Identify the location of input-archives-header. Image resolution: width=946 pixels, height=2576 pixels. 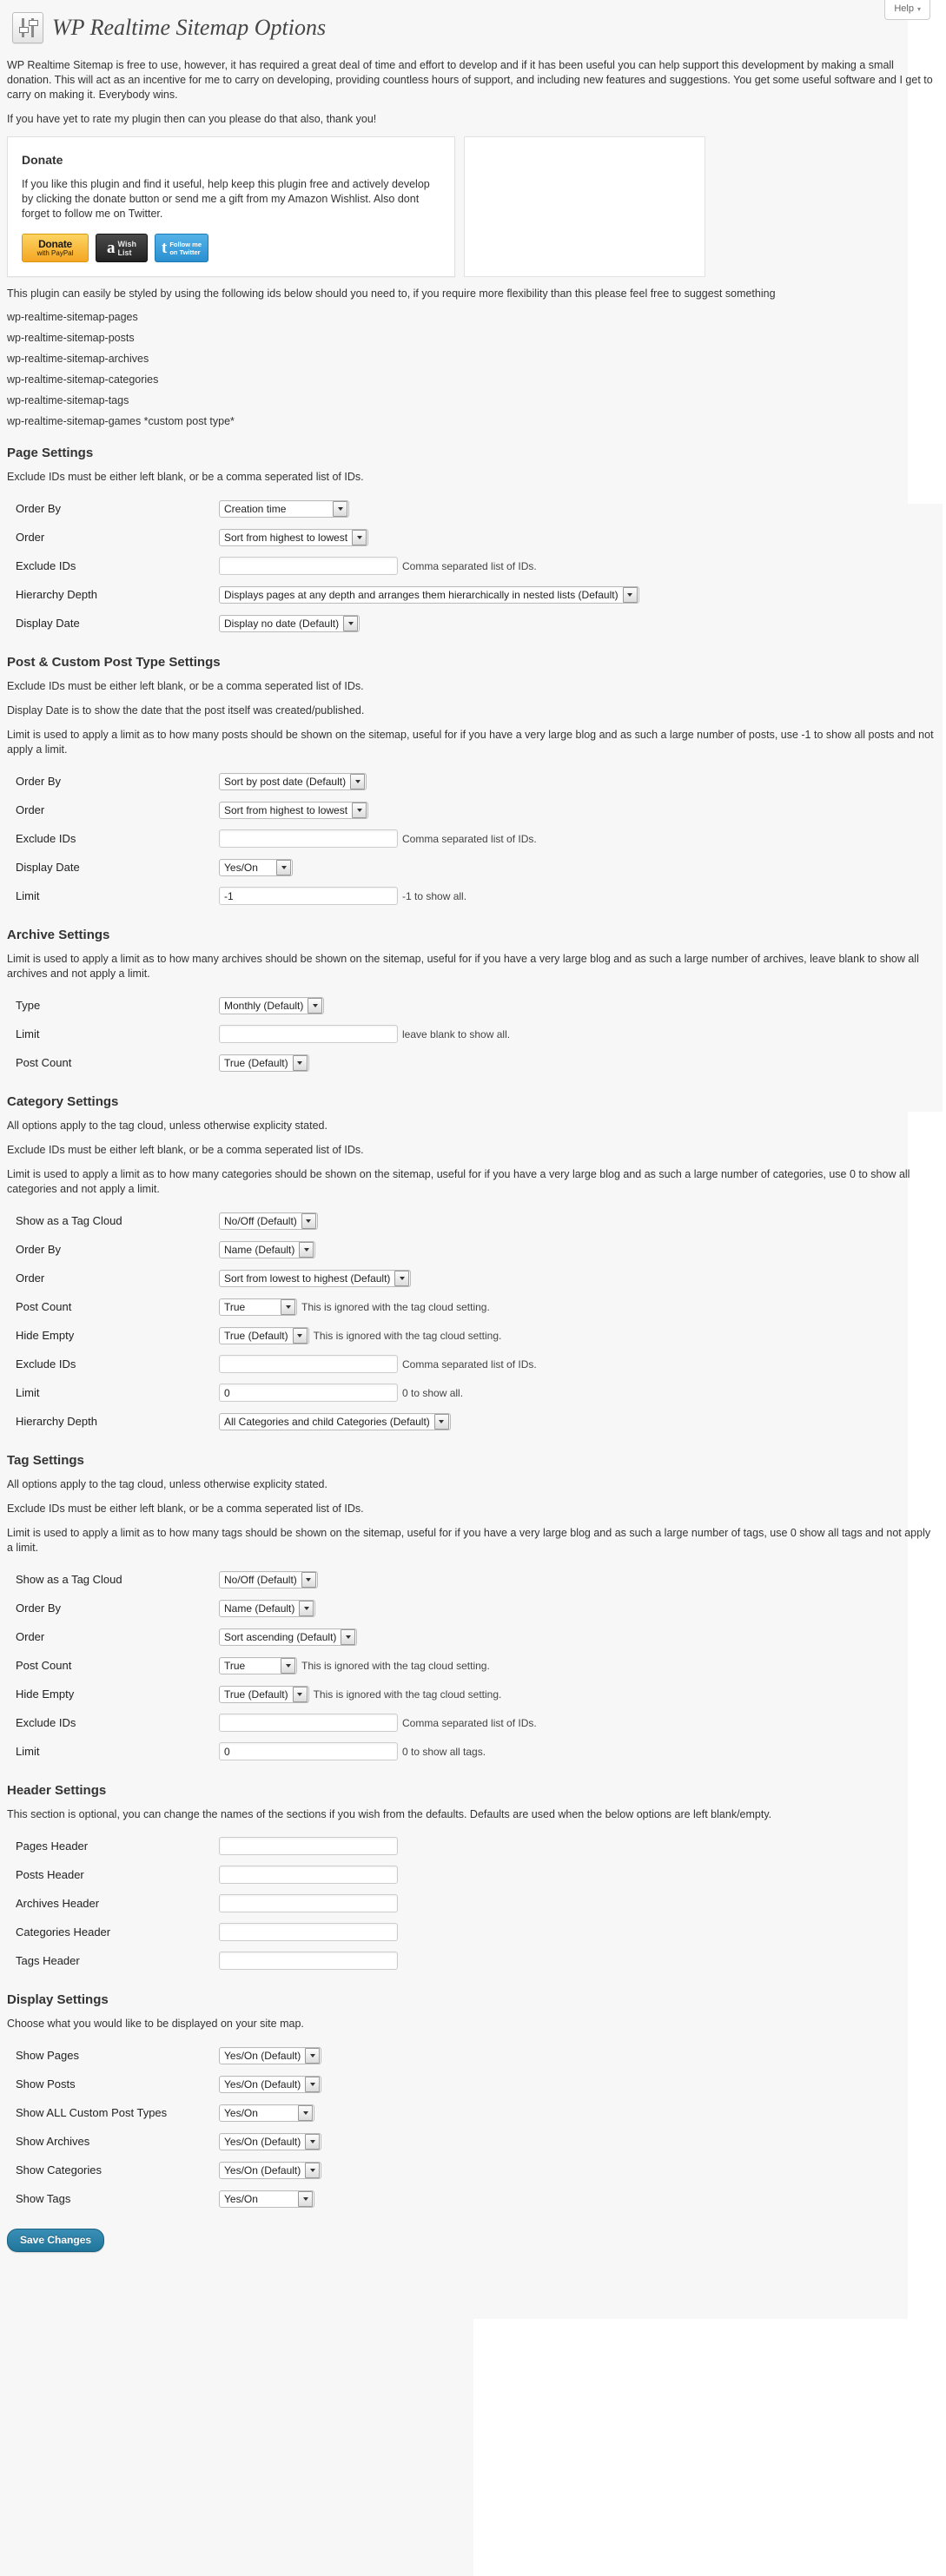
(309, 1903).